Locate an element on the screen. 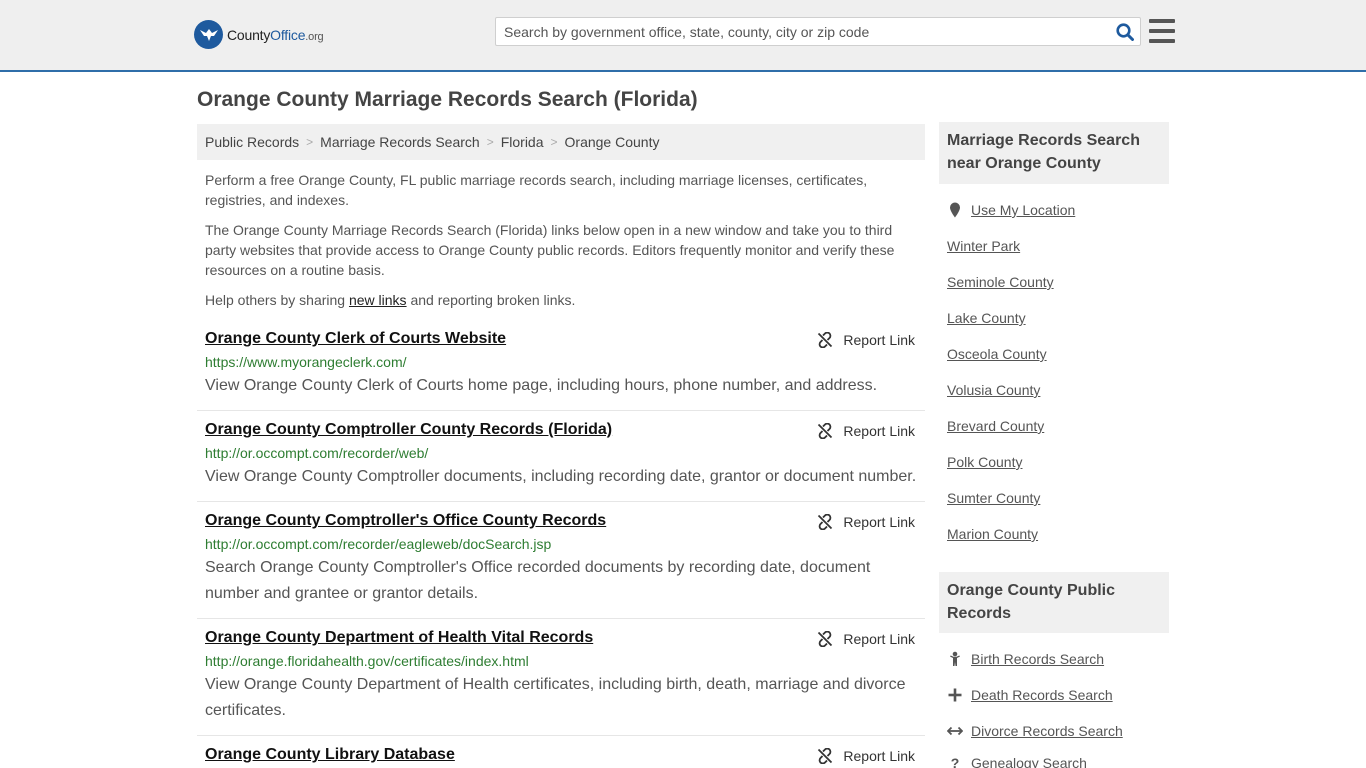 The width and height of the screenshot is (1366, 768). birth-records-link: Birth Records Search is located at coordinates (1025, 659).